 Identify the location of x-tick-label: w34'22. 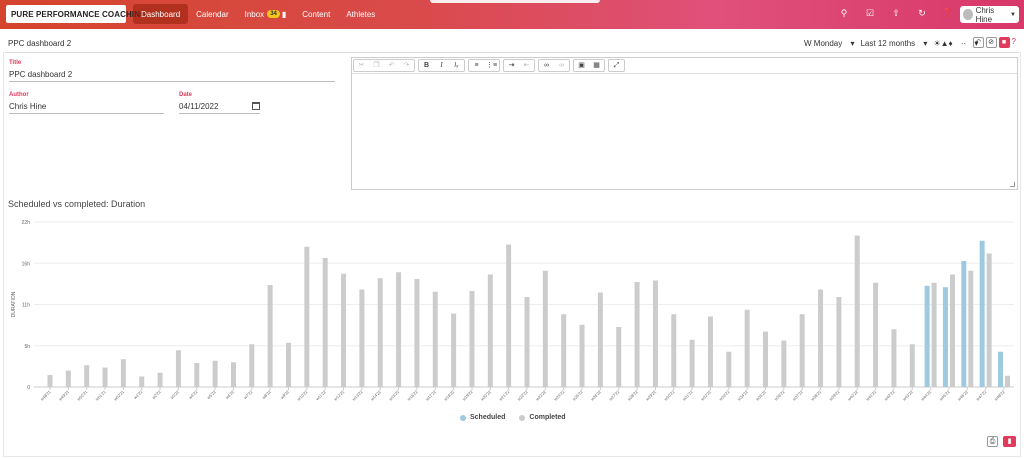
(742, 395).